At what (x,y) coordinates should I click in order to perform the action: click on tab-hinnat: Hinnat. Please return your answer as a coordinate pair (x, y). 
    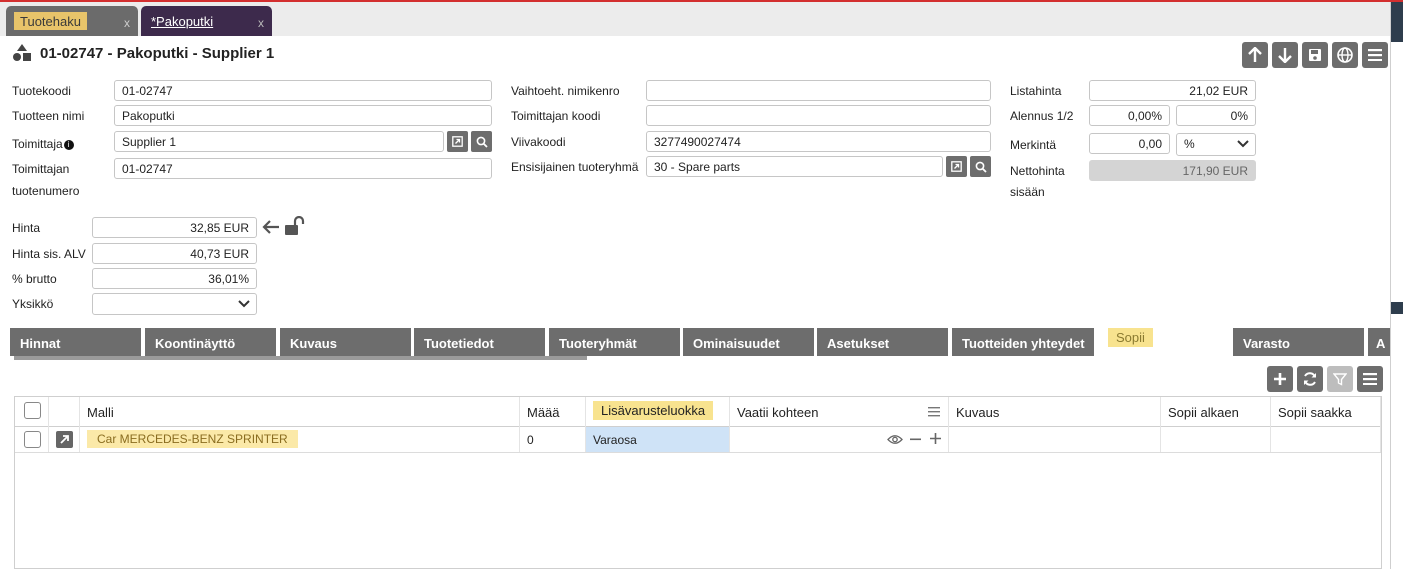
    Looking at the image, I should click on (75, 342).